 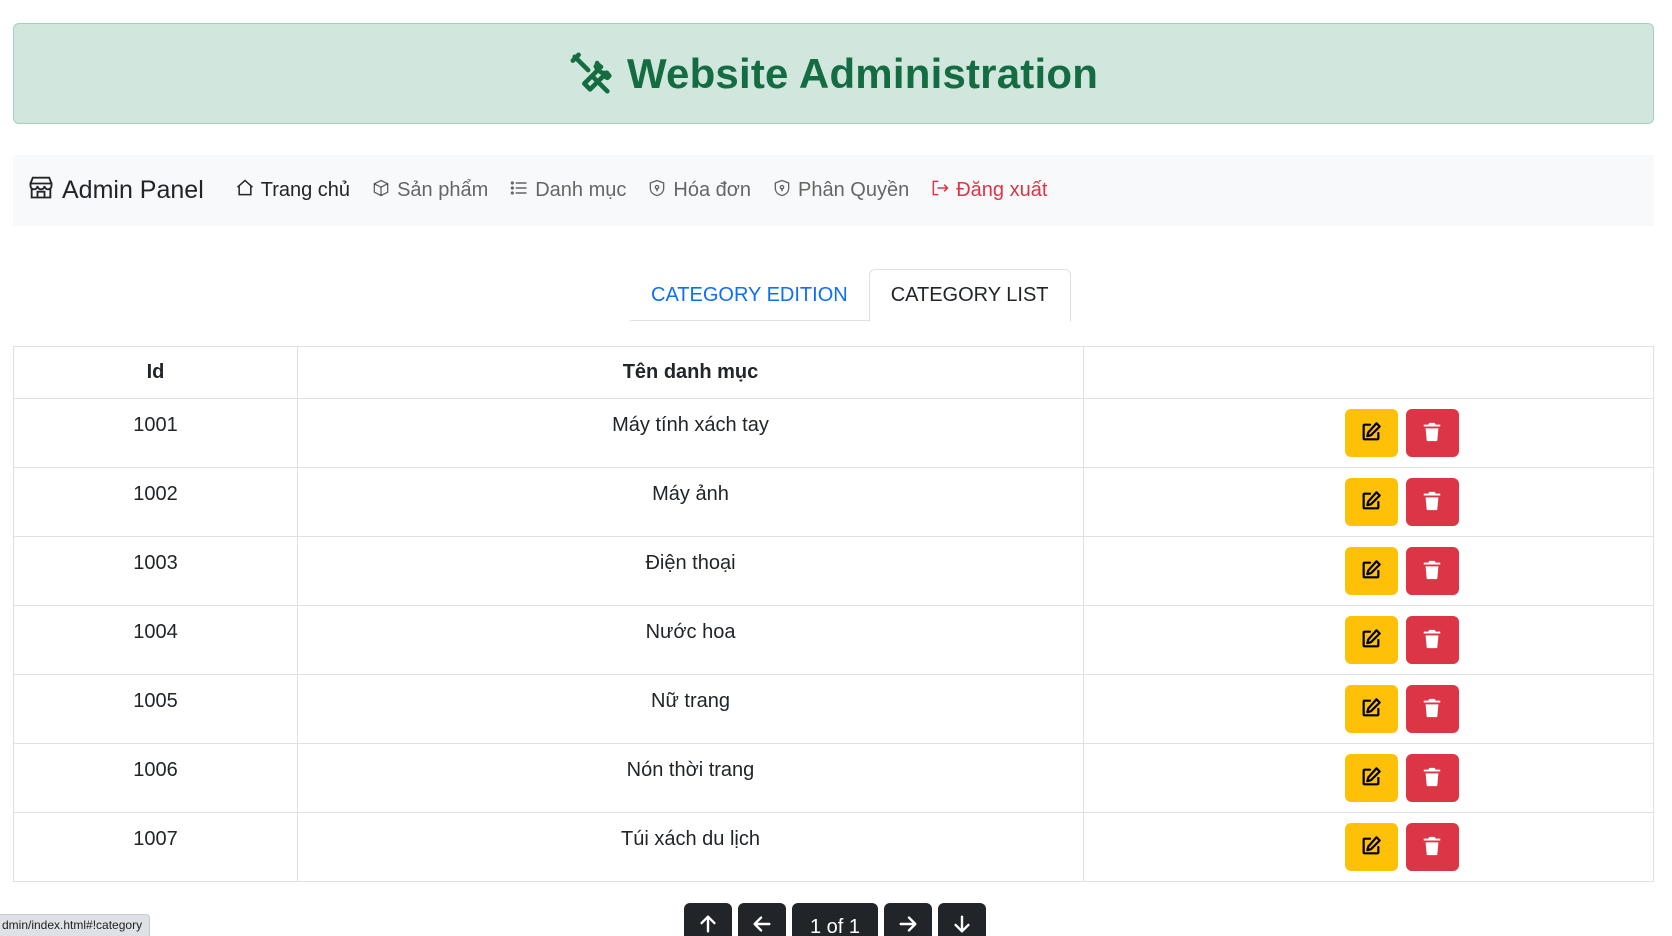 What do you see at coordinates (155, 502) in the screenshot?
I see `cell-id: 1002` at bounding box center [155, 502].